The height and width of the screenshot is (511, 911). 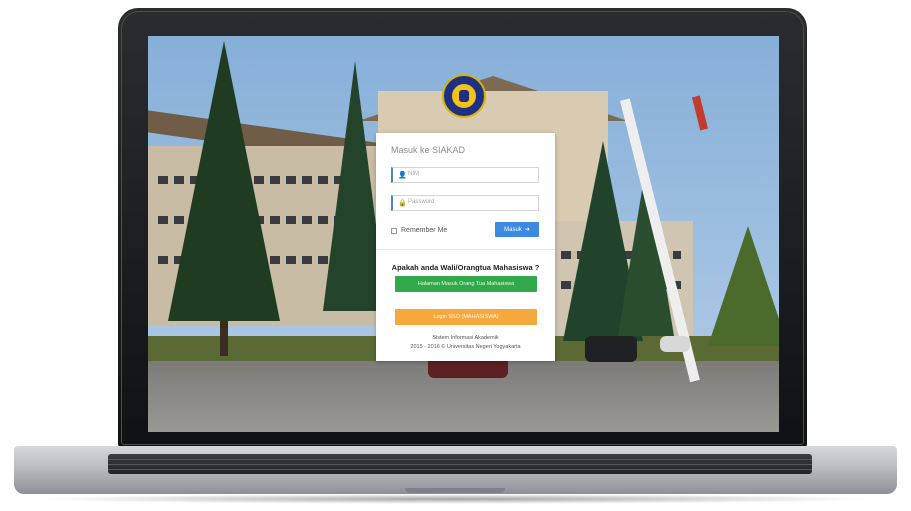 What do you see at coordinates (424, 230) in the screenshot?
I see `remember-label: Remember Me` at bounding box center [424, 230].